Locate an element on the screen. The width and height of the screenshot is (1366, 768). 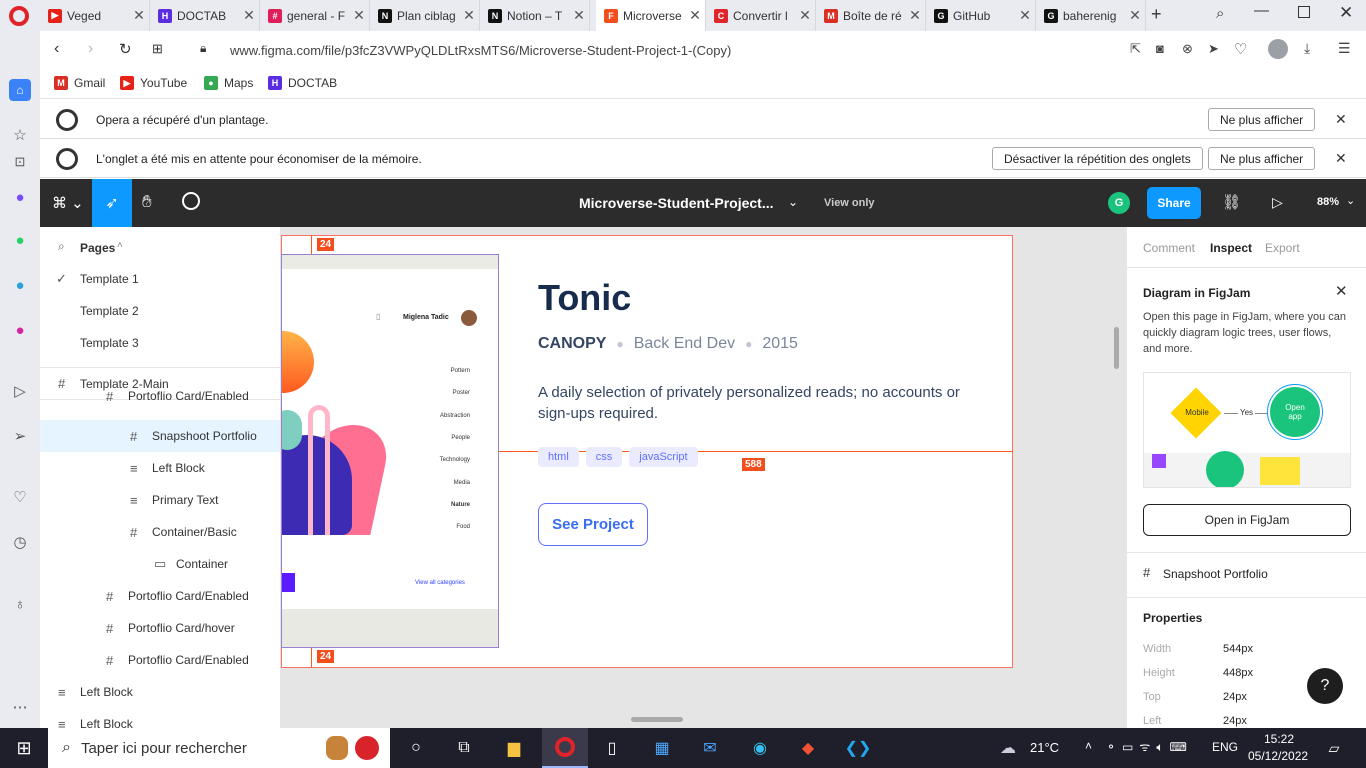
layer-item: ≡ Primary Text is located at coordinates (160, 500).